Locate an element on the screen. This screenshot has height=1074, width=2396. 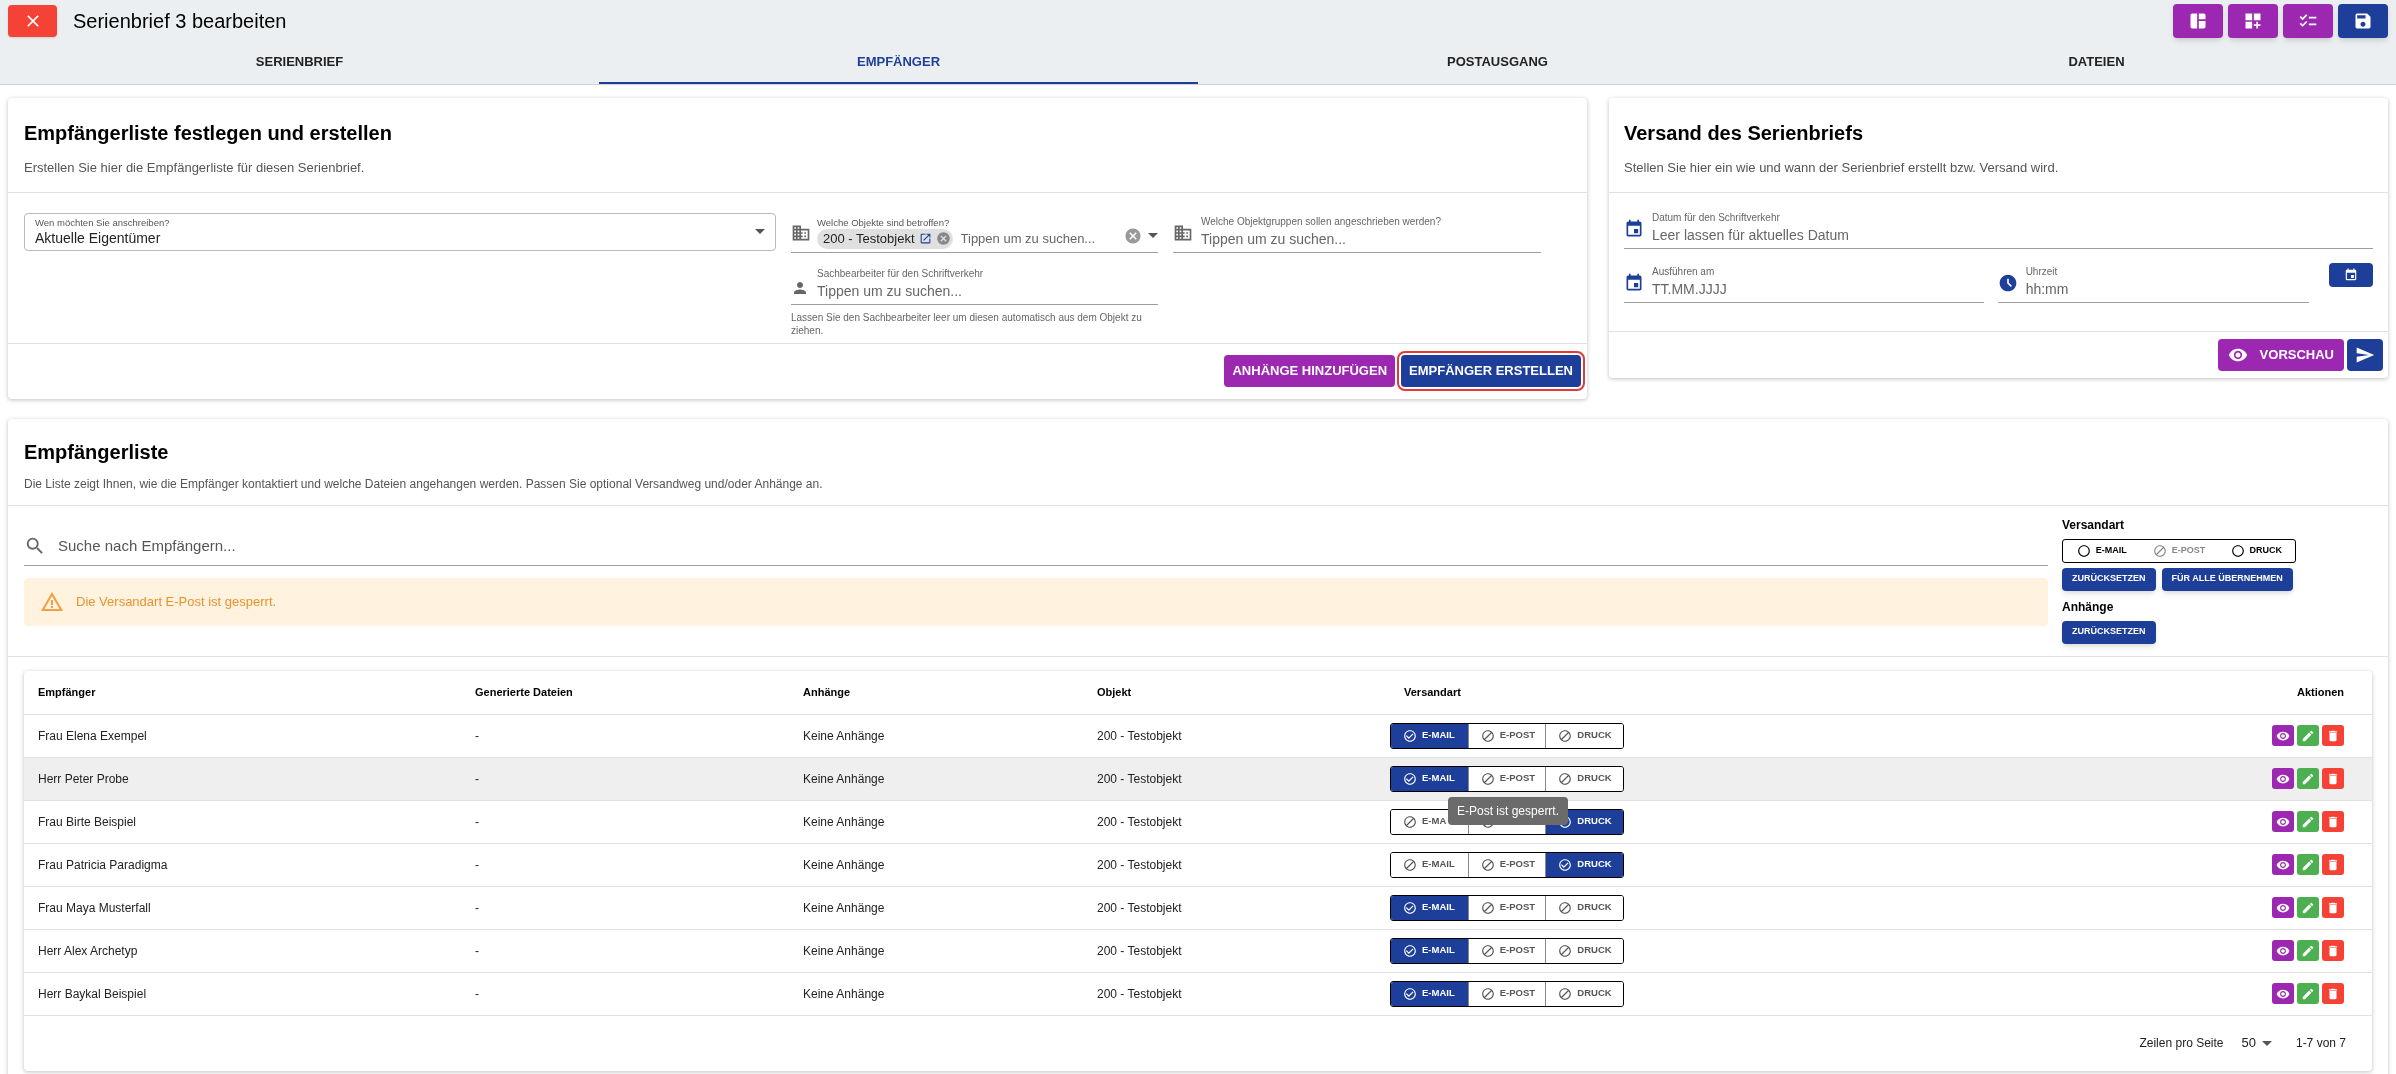
column-header: Versandart is located at coordinates (1432, 692).